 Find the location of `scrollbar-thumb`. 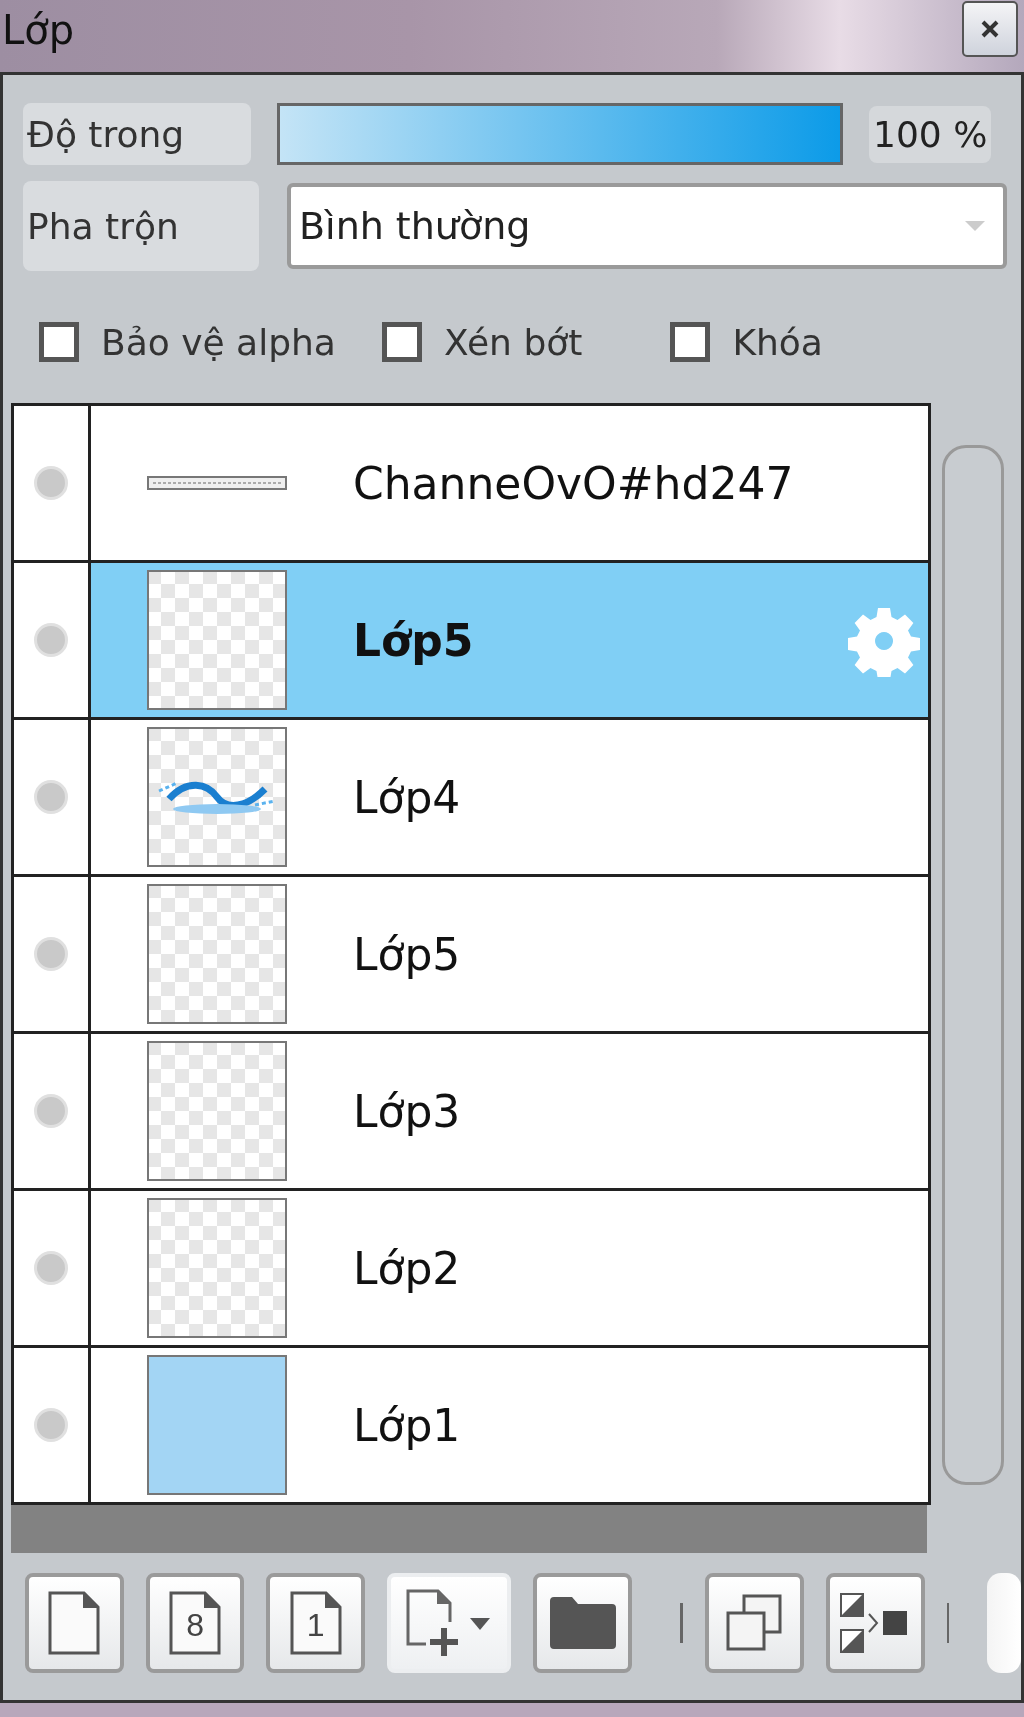

scrollbar-thumb is located at coordinates (1004, 1623).